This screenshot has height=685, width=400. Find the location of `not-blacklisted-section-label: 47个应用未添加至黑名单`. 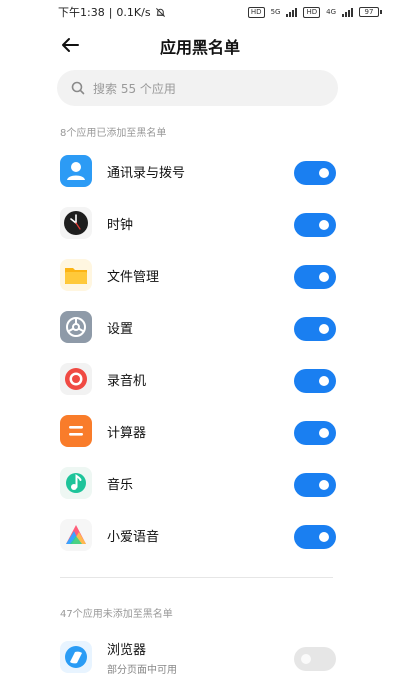

not-blacklisted-section-label: 47个应用未添加至黑名单 is located at coordinates (116, 614).